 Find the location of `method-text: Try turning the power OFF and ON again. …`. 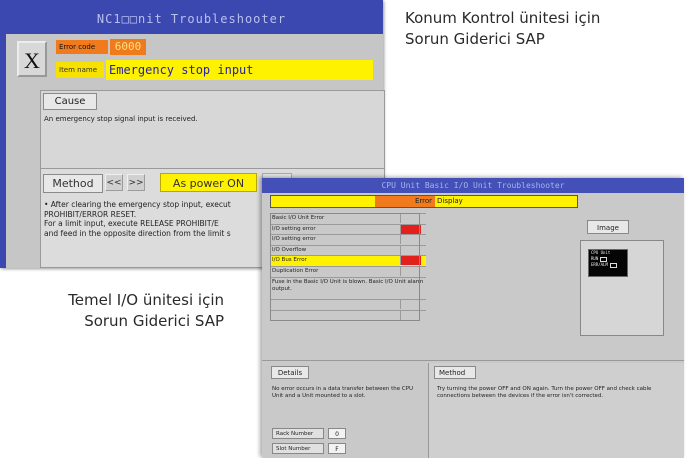

method-text: Try turning the power OFF and ON again. … is located at coordinates (544, 392).